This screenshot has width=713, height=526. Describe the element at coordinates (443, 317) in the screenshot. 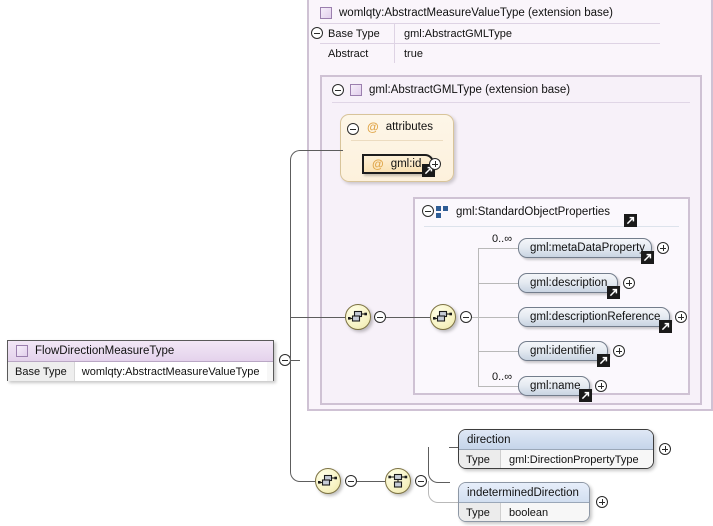

I see `sequence-compositor-standardobjectproperties` at that location.